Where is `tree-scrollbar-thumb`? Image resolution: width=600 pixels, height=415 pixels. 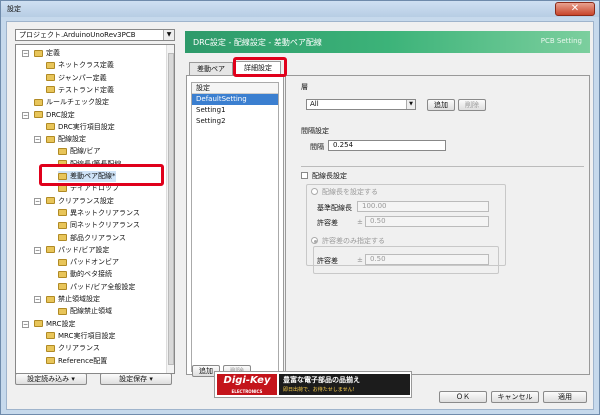
tree-scrollbar-thumb is located at coordinates (171, 209).